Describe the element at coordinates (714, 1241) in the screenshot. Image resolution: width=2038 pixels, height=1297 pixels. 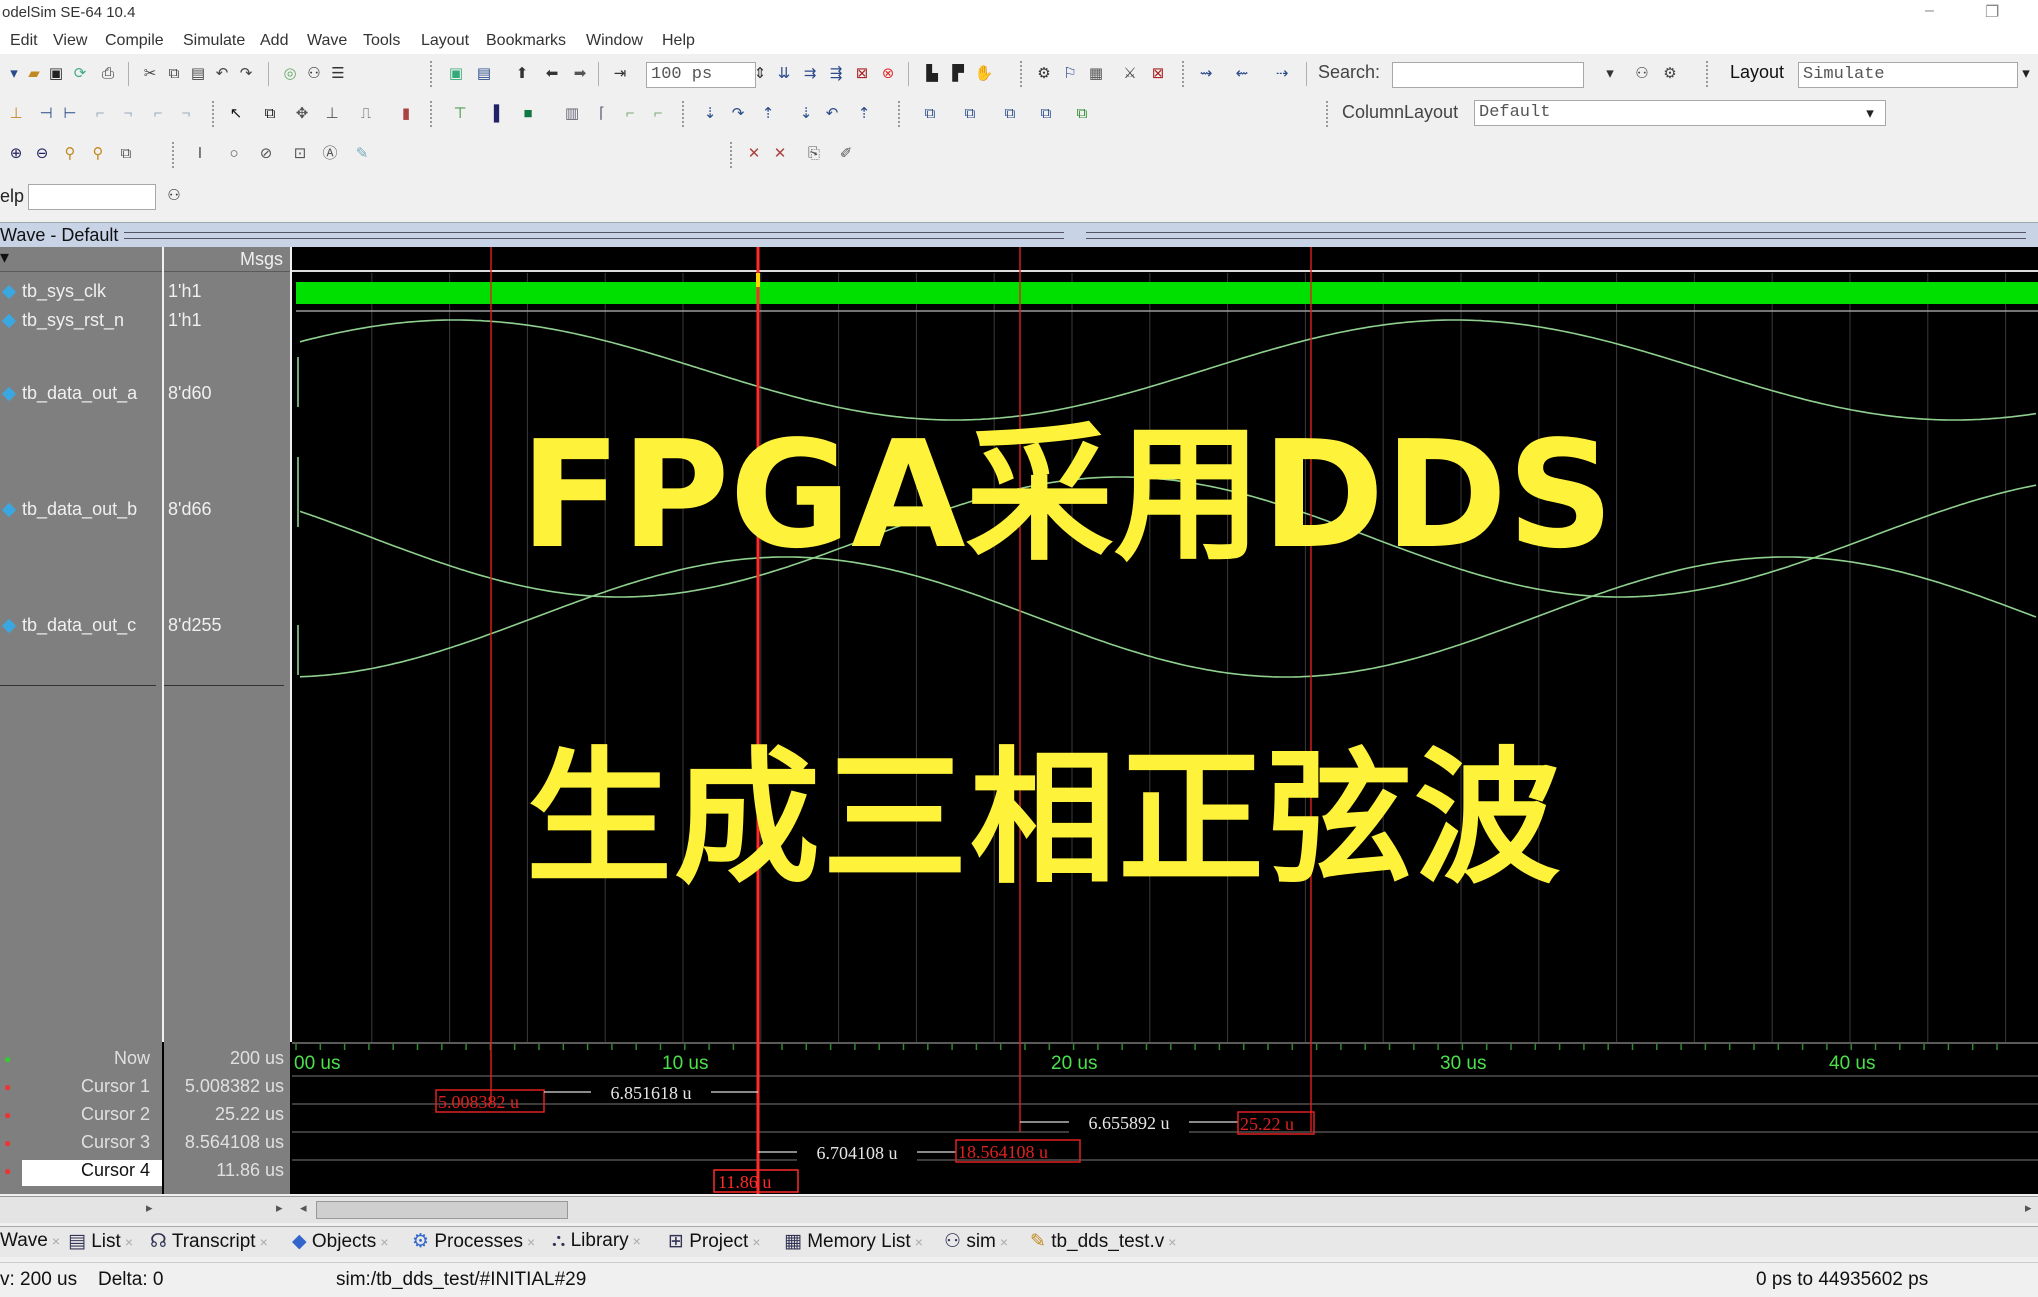
I see `tab-project: ⊞ Project ×` at that location.